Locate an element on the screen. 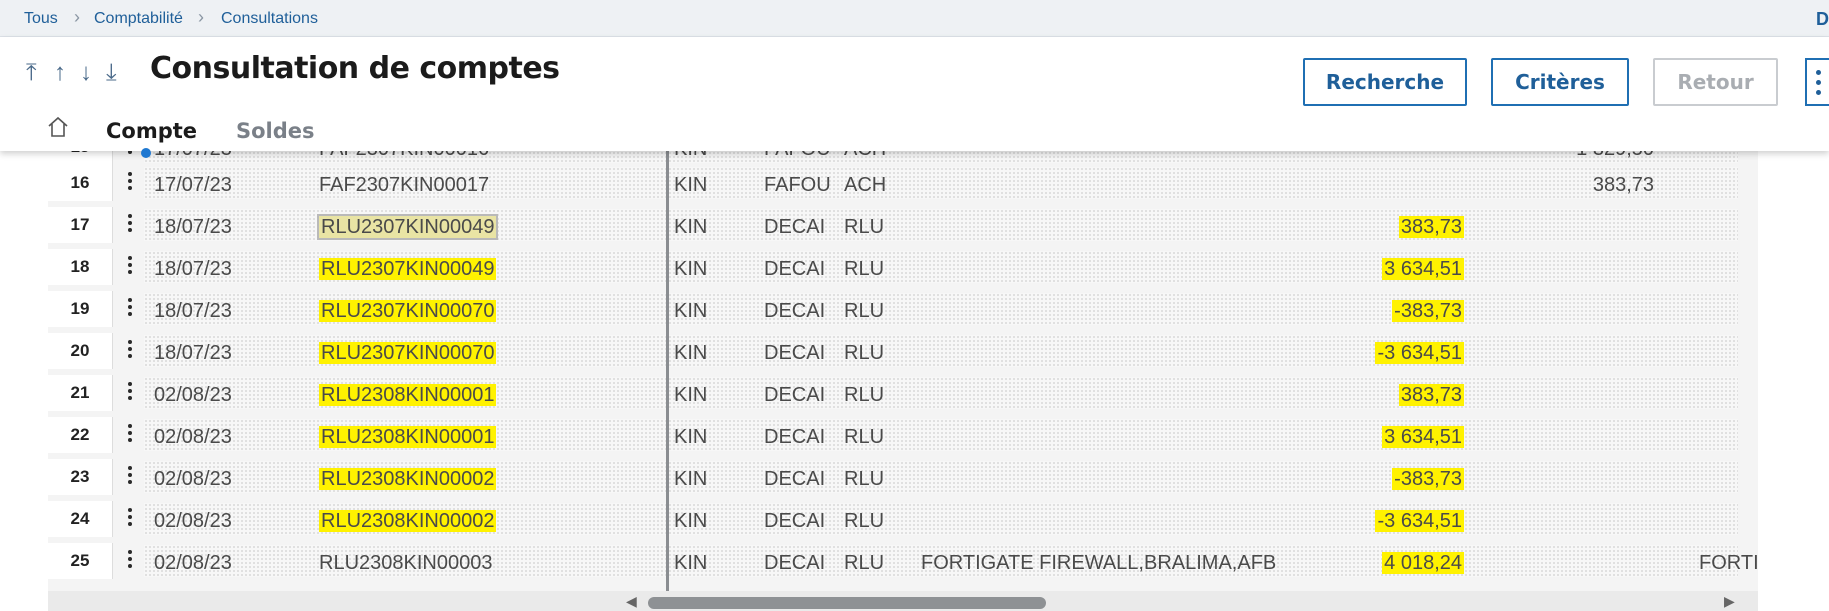  row-number: 20 is located at coordinates (80, 351).